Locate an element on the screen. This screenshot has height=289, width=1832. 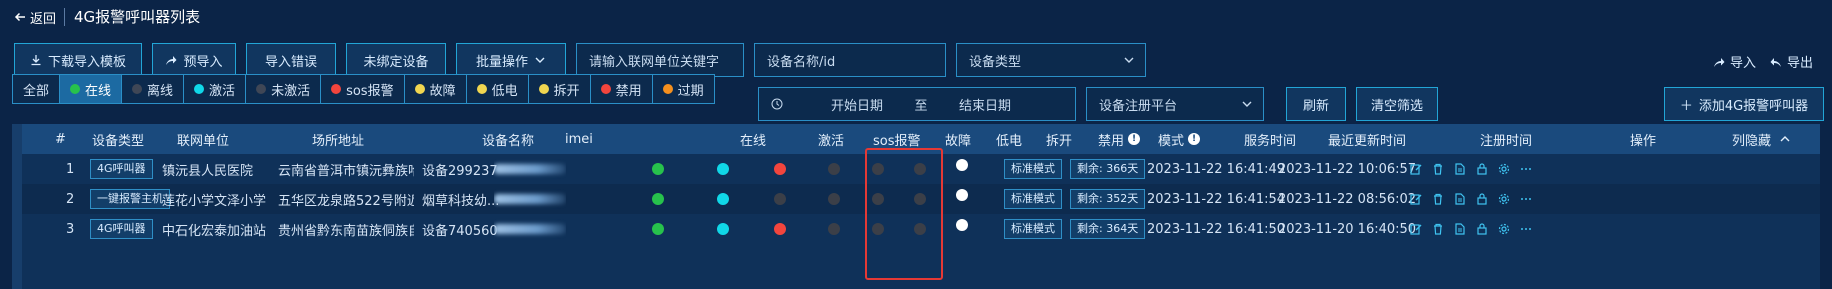
add-device-label: 添加4G报警呼叫器 is located at coordinates (1753, 106).